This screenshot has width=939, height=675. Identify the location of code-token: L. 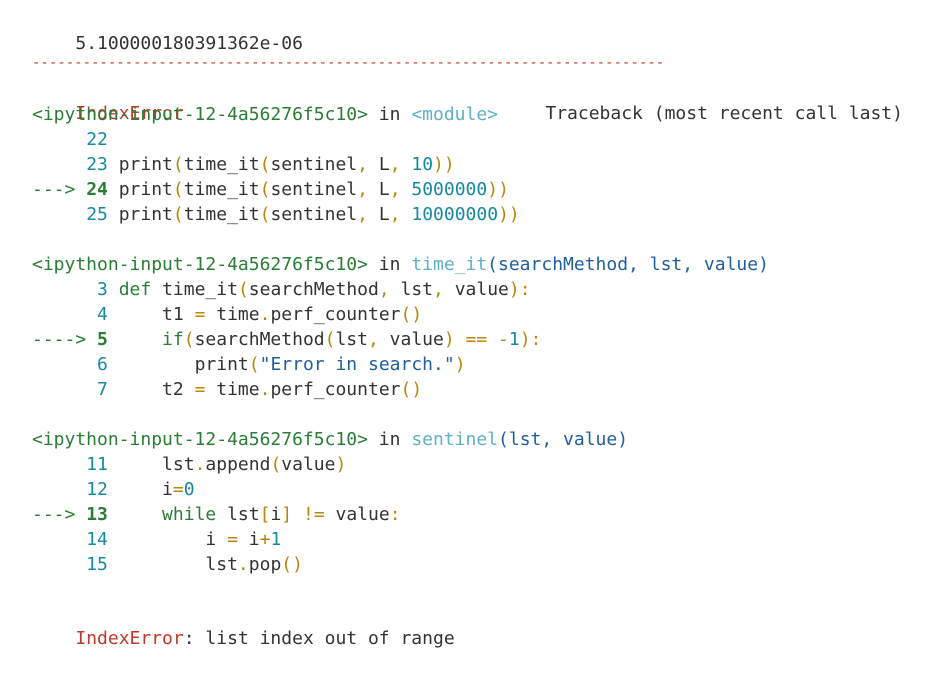
(379, 214).